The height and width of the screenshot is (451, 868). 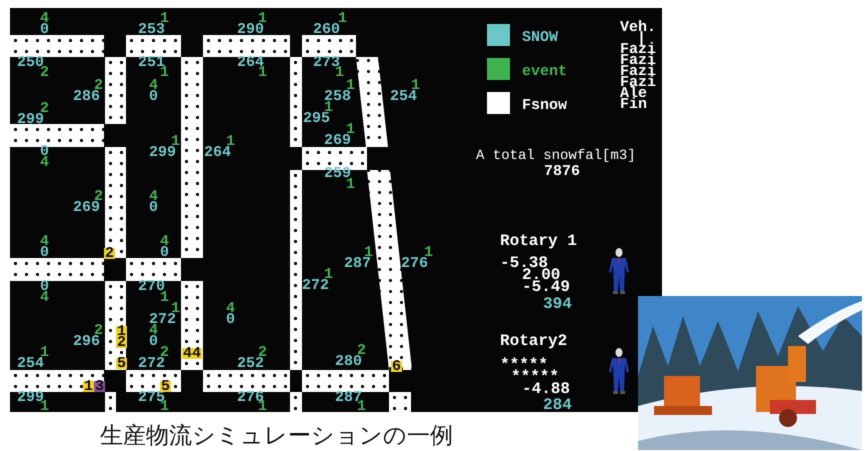 What do you see at coordinates (557, 405) in the screenshot?
I see `rotary-total: 284` at bounding box center [557, 405].